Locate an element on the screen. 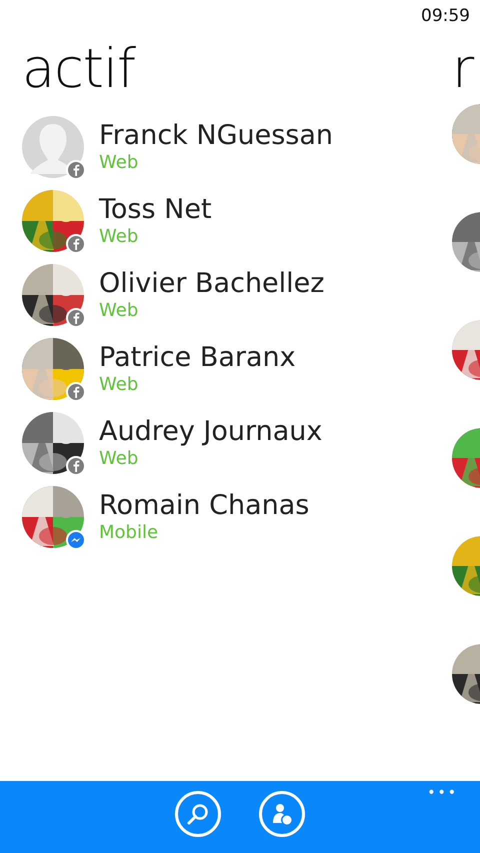  more-button: ••• is located at coordinates (442, 793).